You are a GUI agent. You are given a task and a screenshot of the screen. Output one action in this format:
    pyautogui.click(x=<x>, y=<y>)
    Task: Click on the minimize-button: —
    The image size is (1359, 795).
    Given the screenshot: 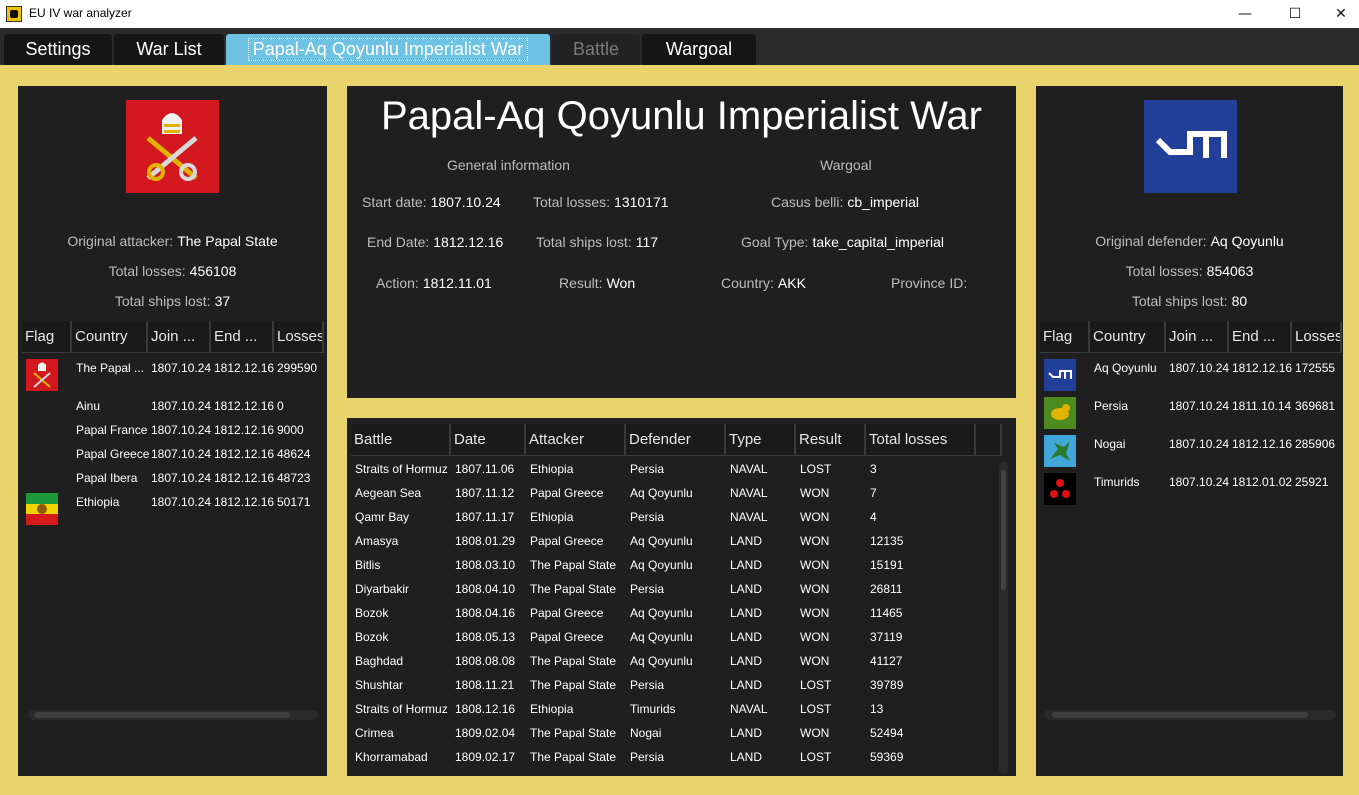 What is the action you would take?
    pyautogui.click(x=1245, y=14)
    